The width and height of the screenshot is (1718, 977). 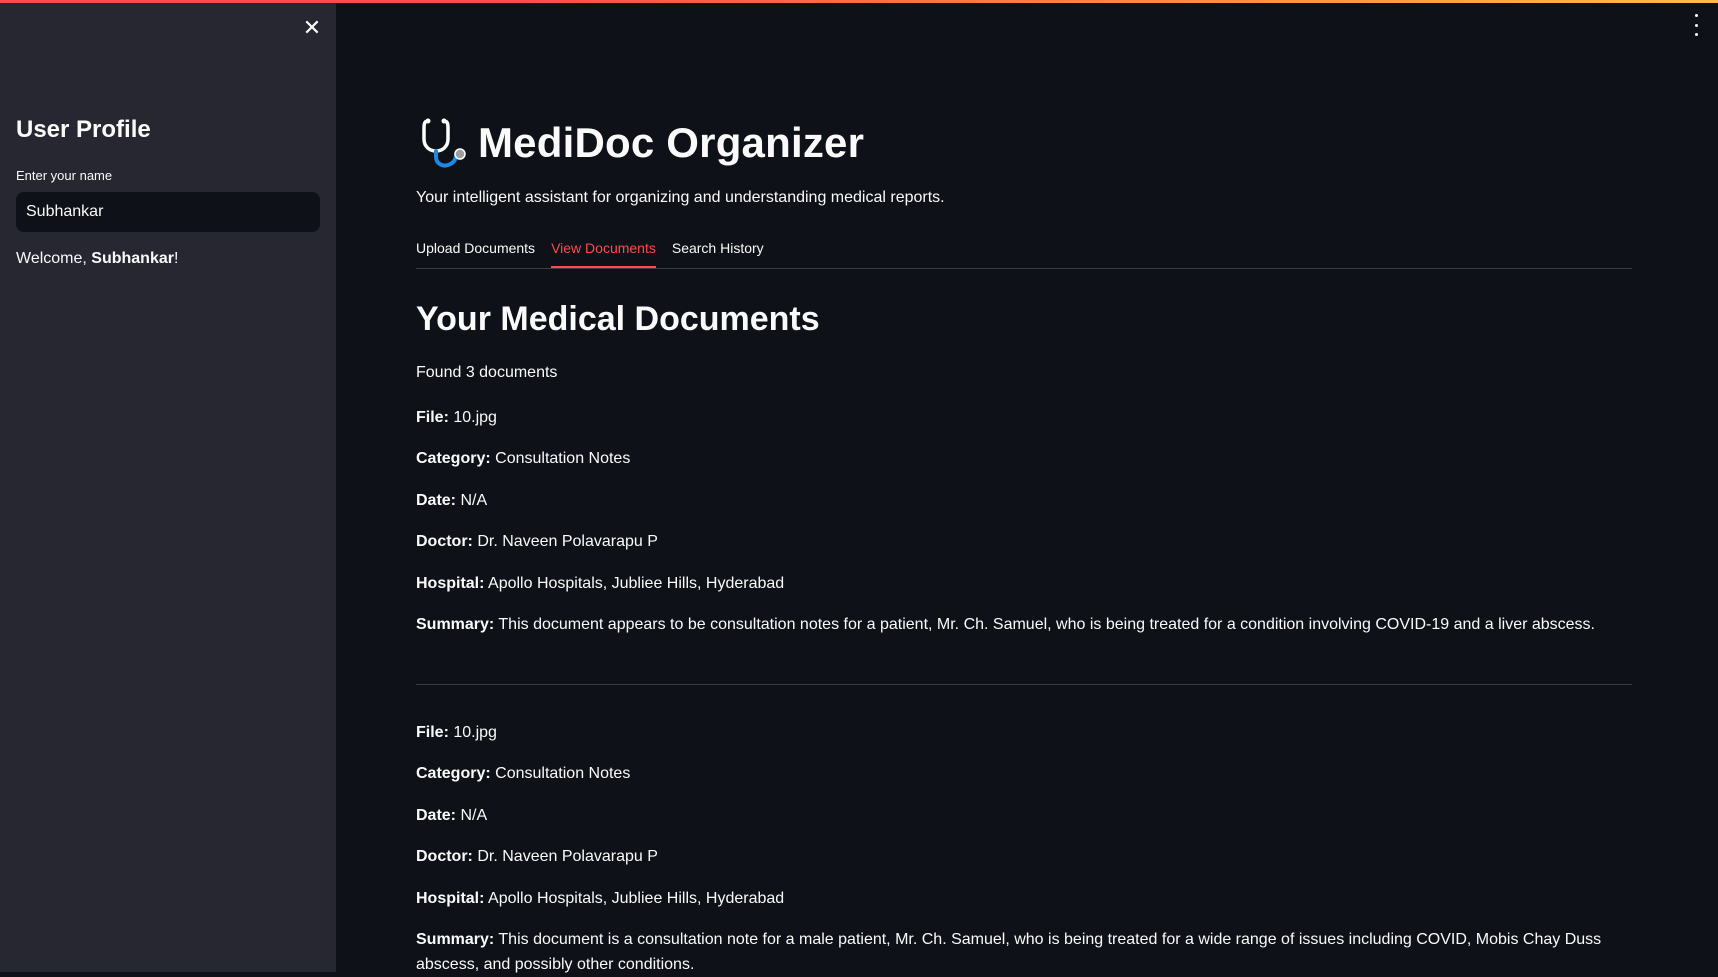 I want to click on welcome-message: Welcome, Subhankar!, so click(x=97, y=259).